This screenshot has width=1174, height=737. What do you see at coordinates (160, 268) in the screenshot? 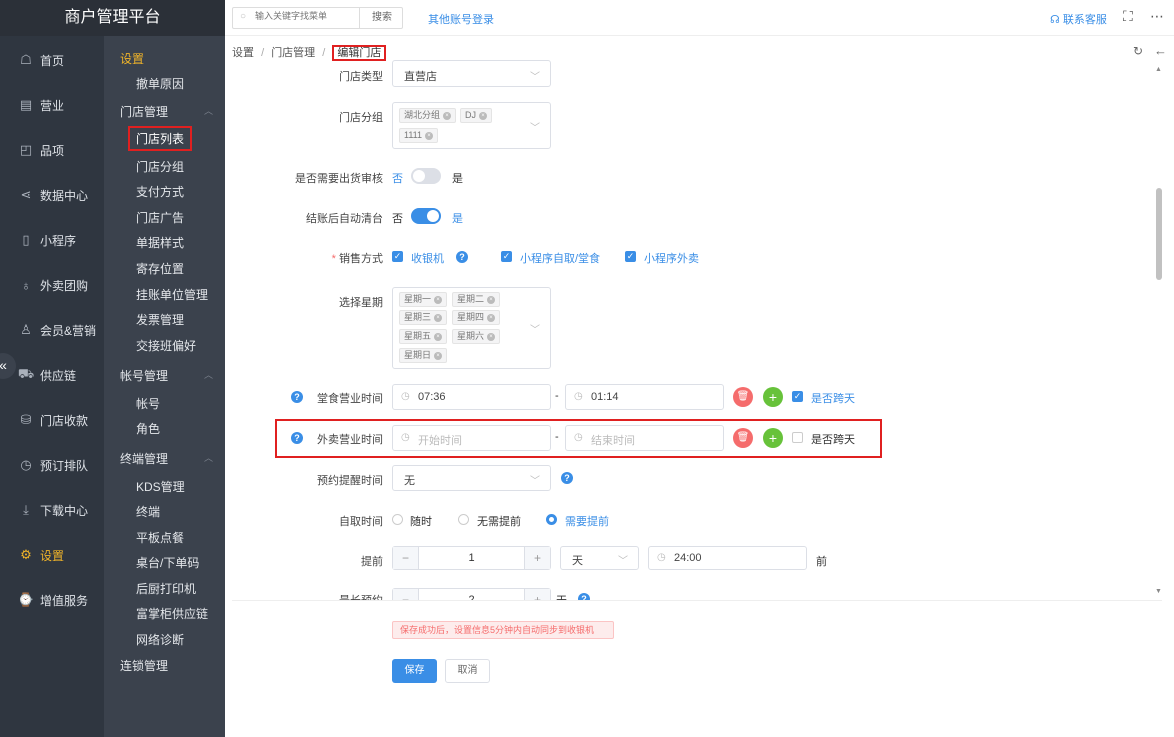
I see `subnav-storage: 寄存位置` at bounding box center [160, 268].